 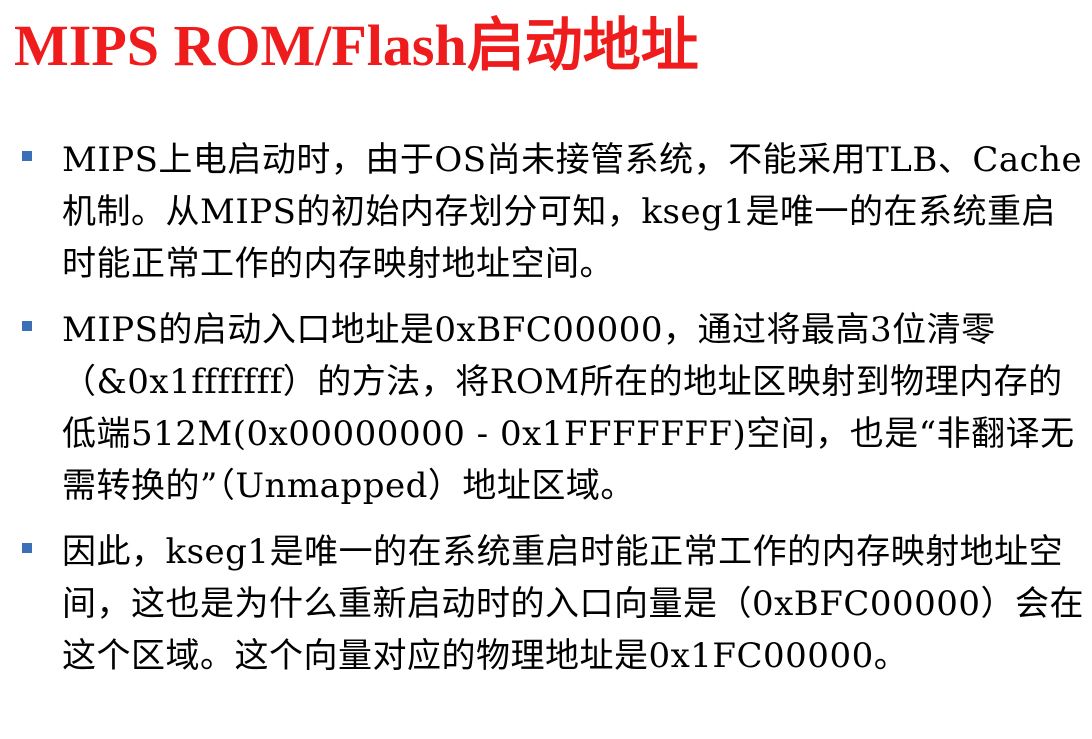 What do you see at coordinates (356, 45) in the screenshot?
I see `slide-title: MIPS ROM/Flash启动地址` at bounding box center [356, 45].